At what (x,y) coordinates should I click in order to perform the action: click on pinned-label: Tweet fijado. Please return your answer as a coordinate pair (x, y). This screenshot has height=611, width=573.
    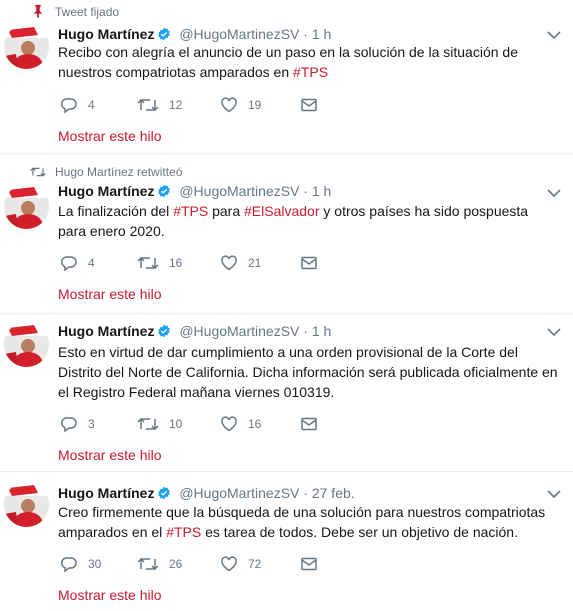
    Looking at the image, I should click on (87, 12).